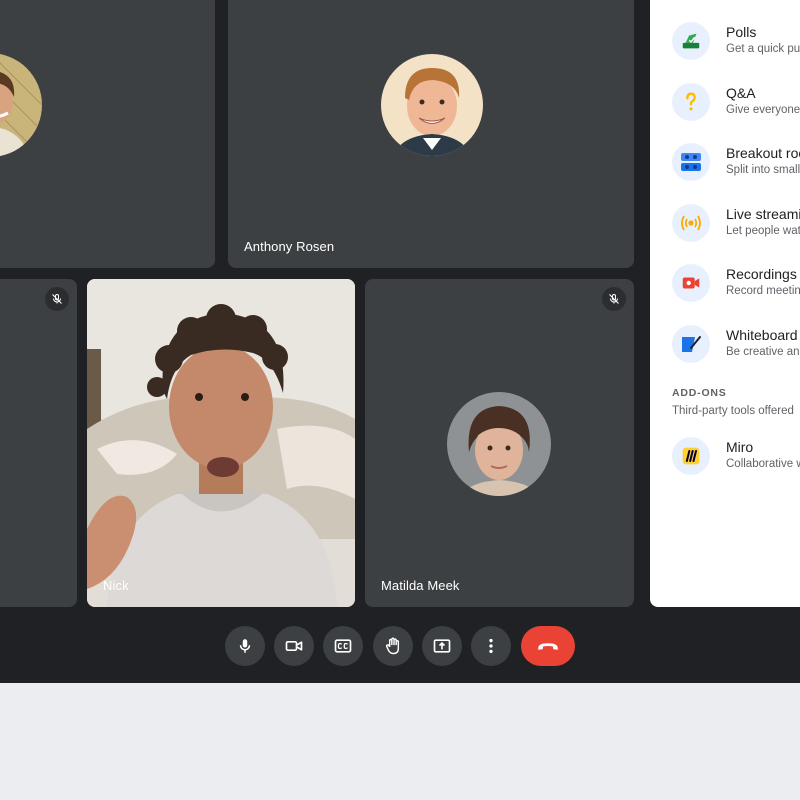 Image resolution: width=800 pixels, height=800 pixels. What do you see at coordinates (691, 162) in the screenshot?
I see `breakout-icon` at bounding box center [691, 162].